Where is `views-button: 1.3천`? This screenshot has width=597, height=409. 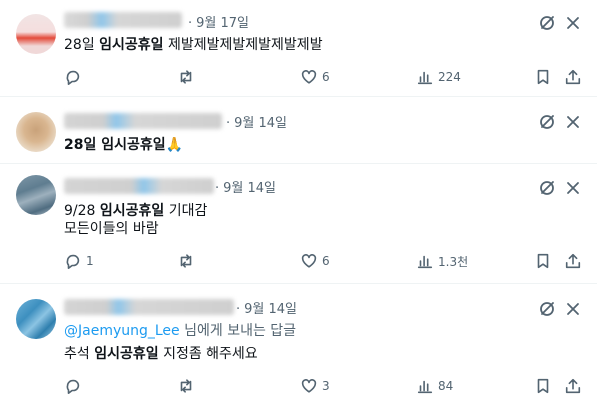 views-button: 1.3천 is located at coordinates (442, 261).